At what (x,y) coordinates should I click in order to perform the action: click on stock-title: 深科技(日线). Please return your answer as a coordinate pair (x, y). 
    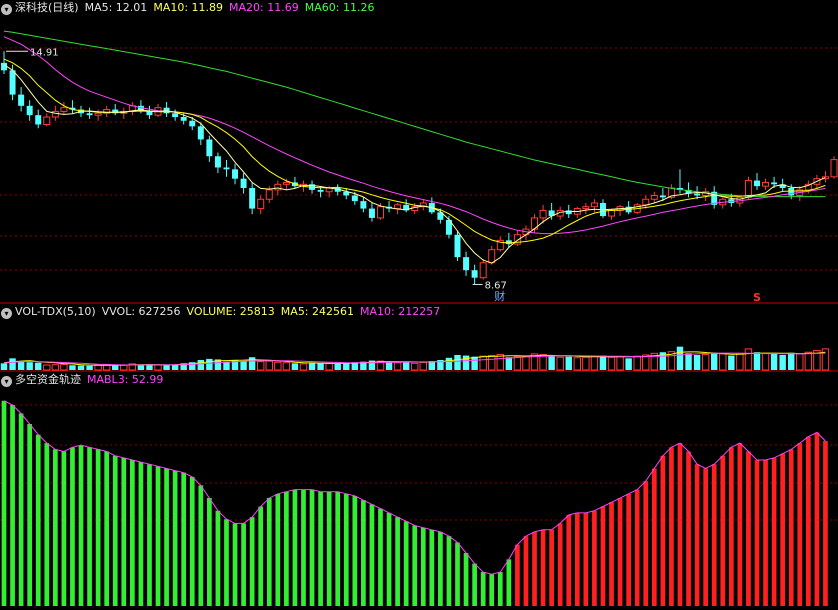
    Looking at the image, I should click on (47, 7).